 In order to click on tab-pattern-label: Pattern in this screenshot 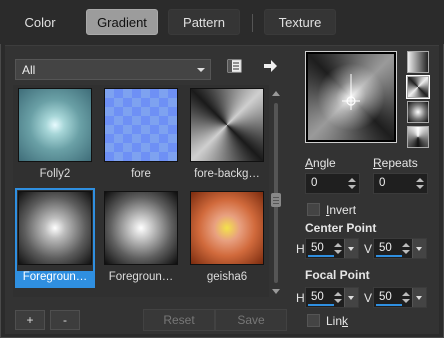, I will do `click(204, 22)`.